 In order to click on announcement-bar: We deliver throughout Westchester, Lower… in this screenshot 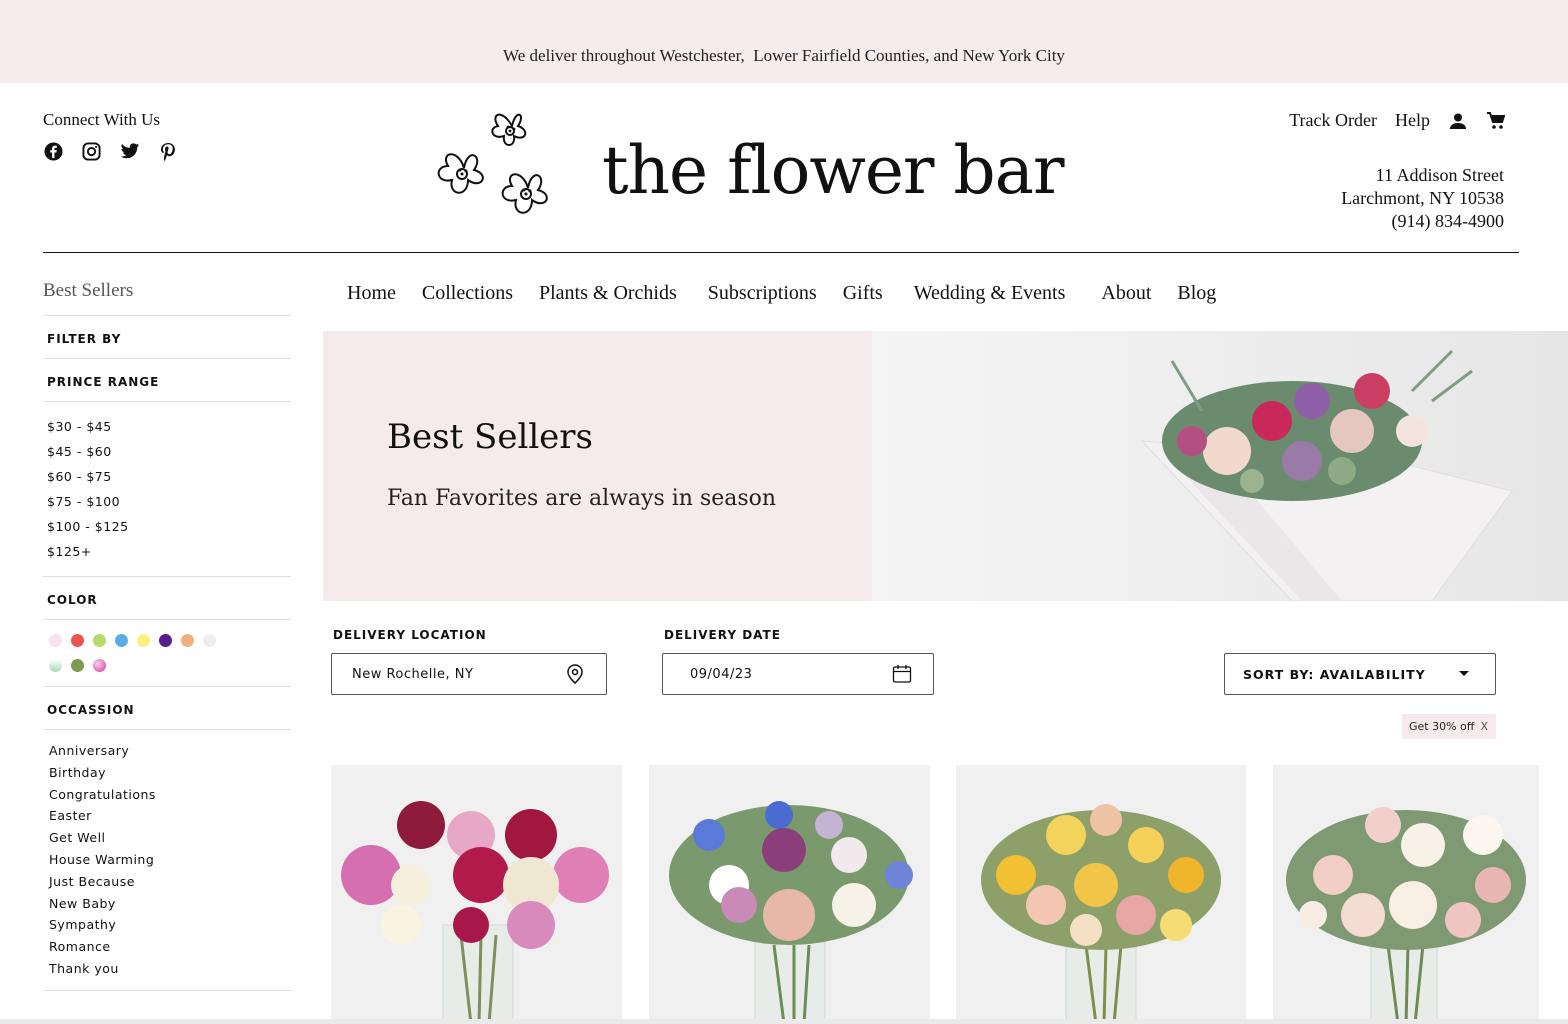, I will do `click(784, 41)`.